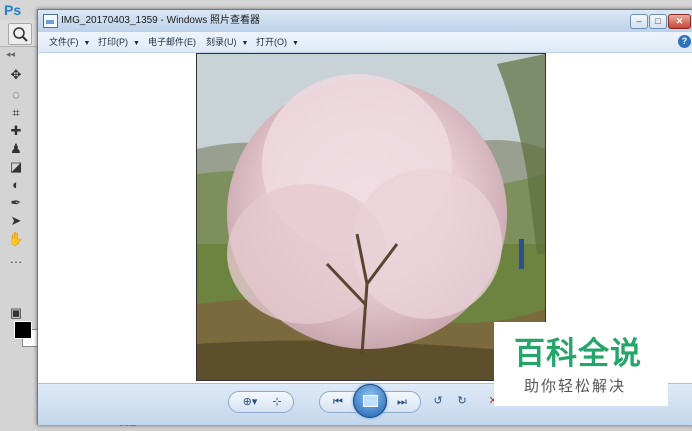 The image size is (692, 431). What do you see at coordinates (221, 42) in the screenshot?
I see `menu-burn-label: 刻录(U)` at bounding box center [221, 42].